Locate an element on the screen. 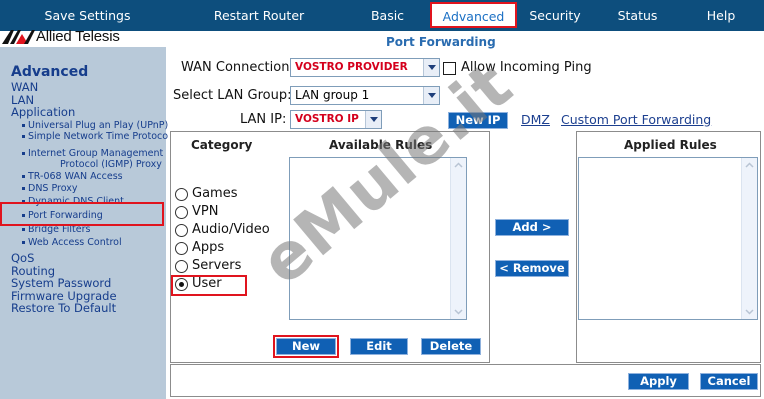 The image size is (764, 399). apply-button: Apply is located at coordinates (658, 381).